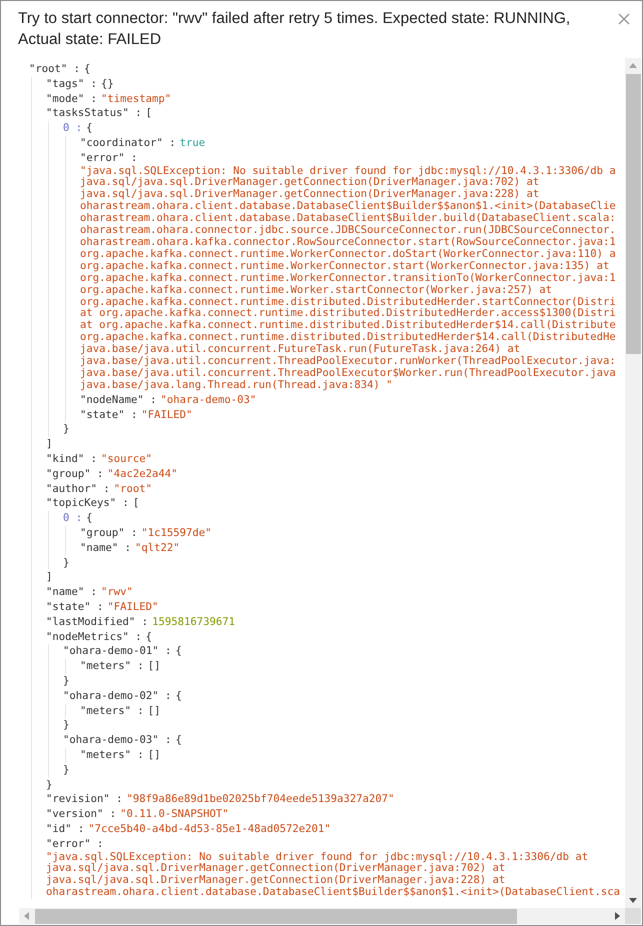 The width and height of the screenshot is (643, 926). Describe the element at coordinates (193, 622) in the screenshot. I see `json-value: 1595816739671` at that location.